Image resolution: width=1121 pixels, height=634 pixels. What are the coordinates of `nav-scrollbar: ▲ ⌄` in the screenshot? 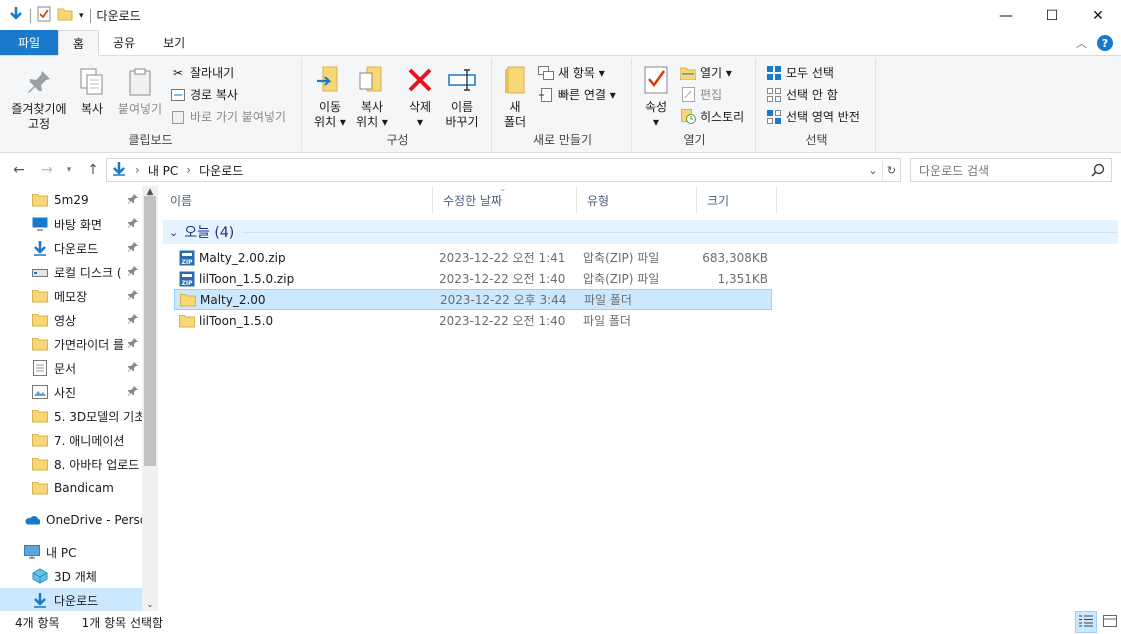 It's located at (150, 398).